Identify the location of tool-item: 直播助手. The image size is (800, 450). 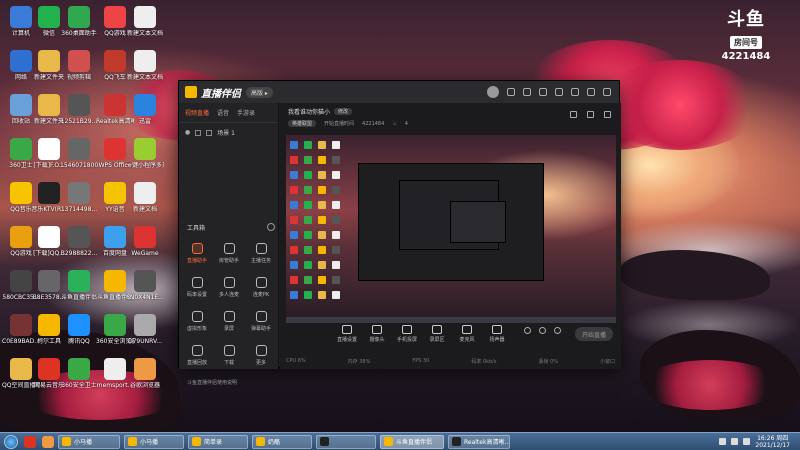
(197, 253).